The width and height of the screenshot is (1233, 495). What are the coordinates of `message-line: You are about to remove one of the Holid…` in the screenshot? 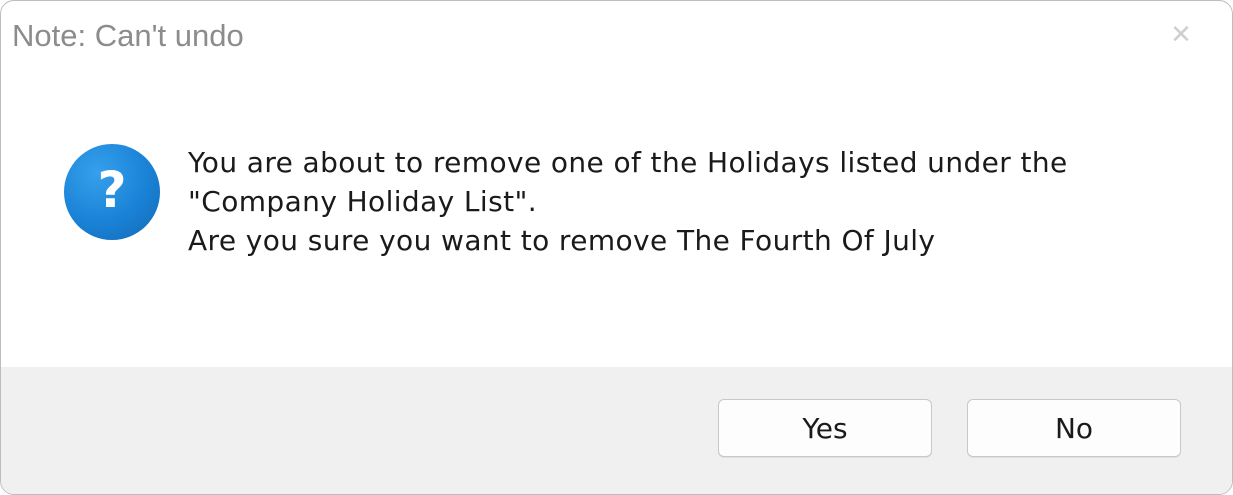 It's located at (628, 162).